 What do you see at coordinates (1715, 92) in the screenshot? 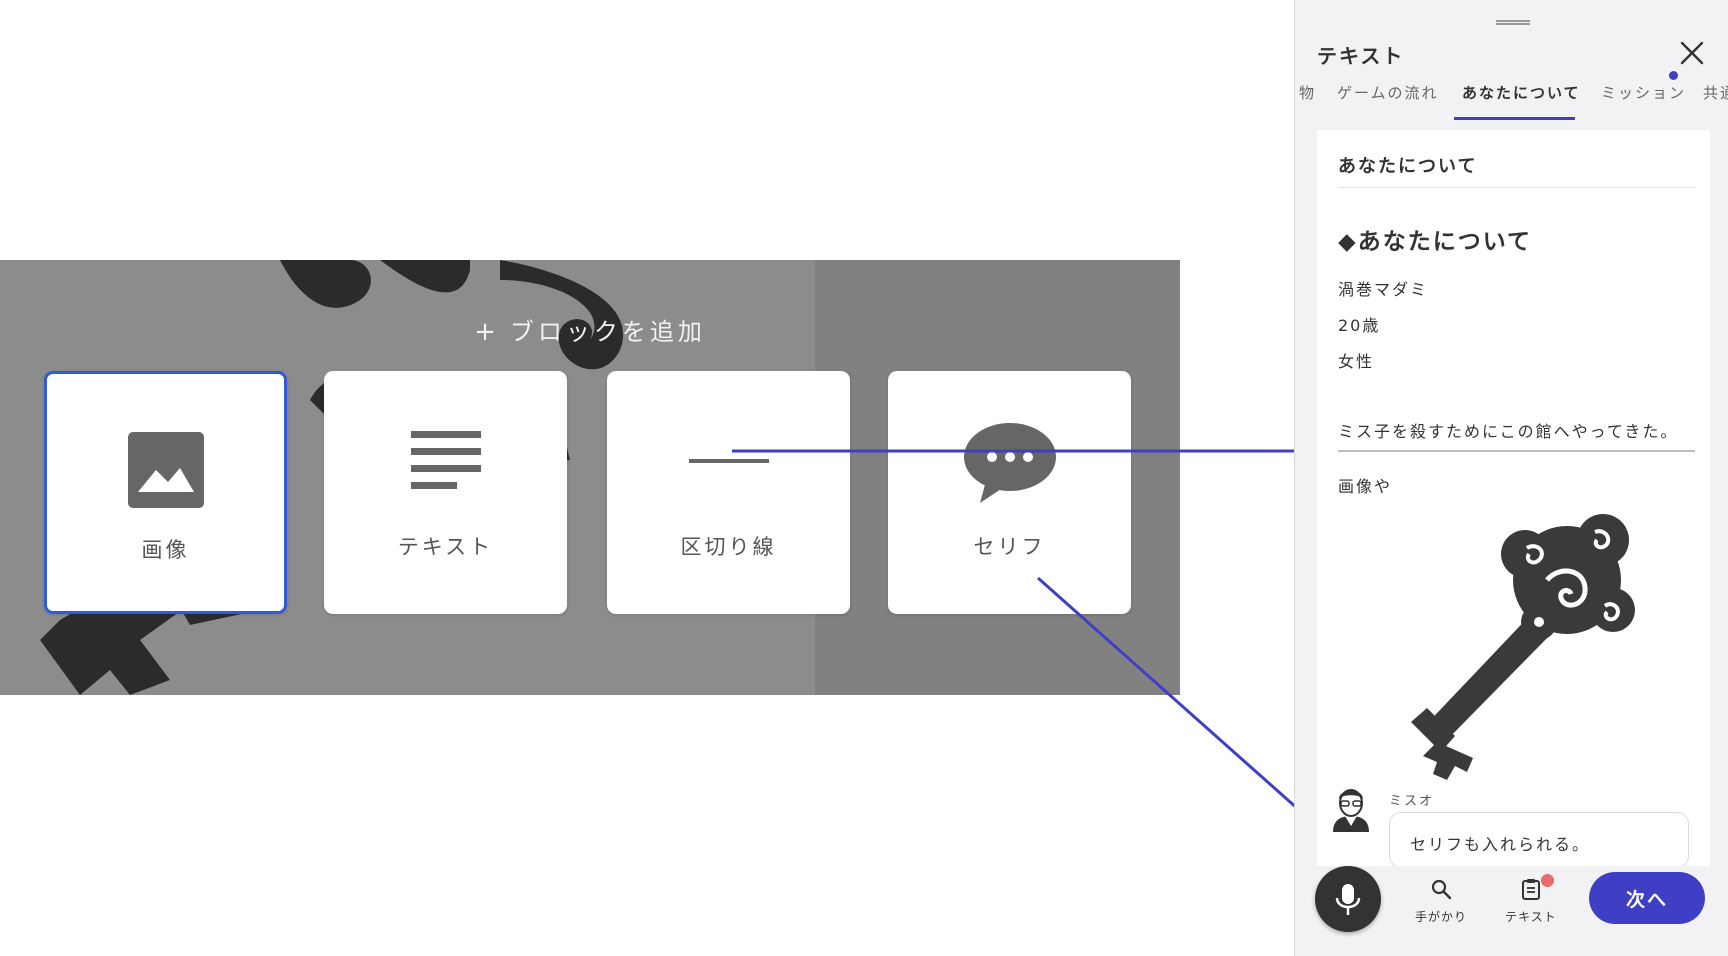
I see `tab-common: 共通` at bounding box center [1715, 92].